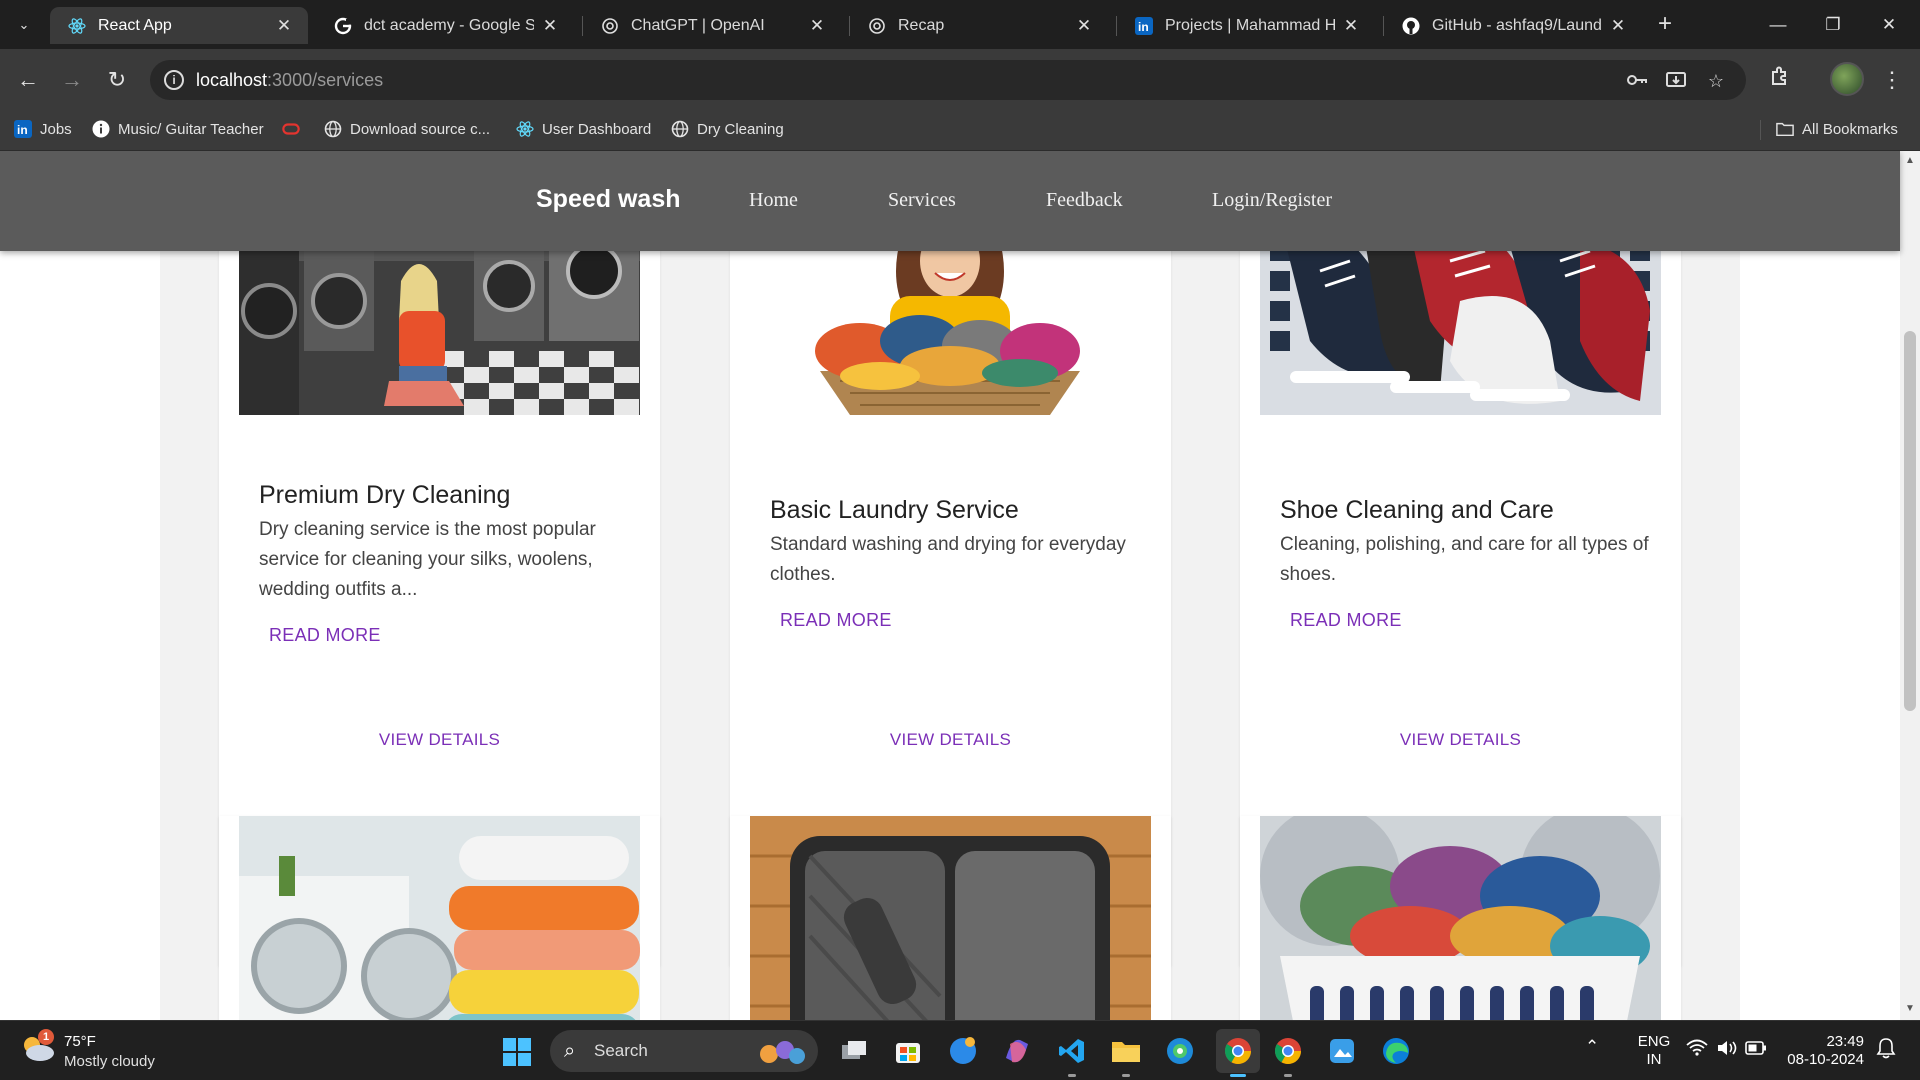  Describe the element at coordinates (343, 26) in the screenshot. I see `google-icon` at that location.